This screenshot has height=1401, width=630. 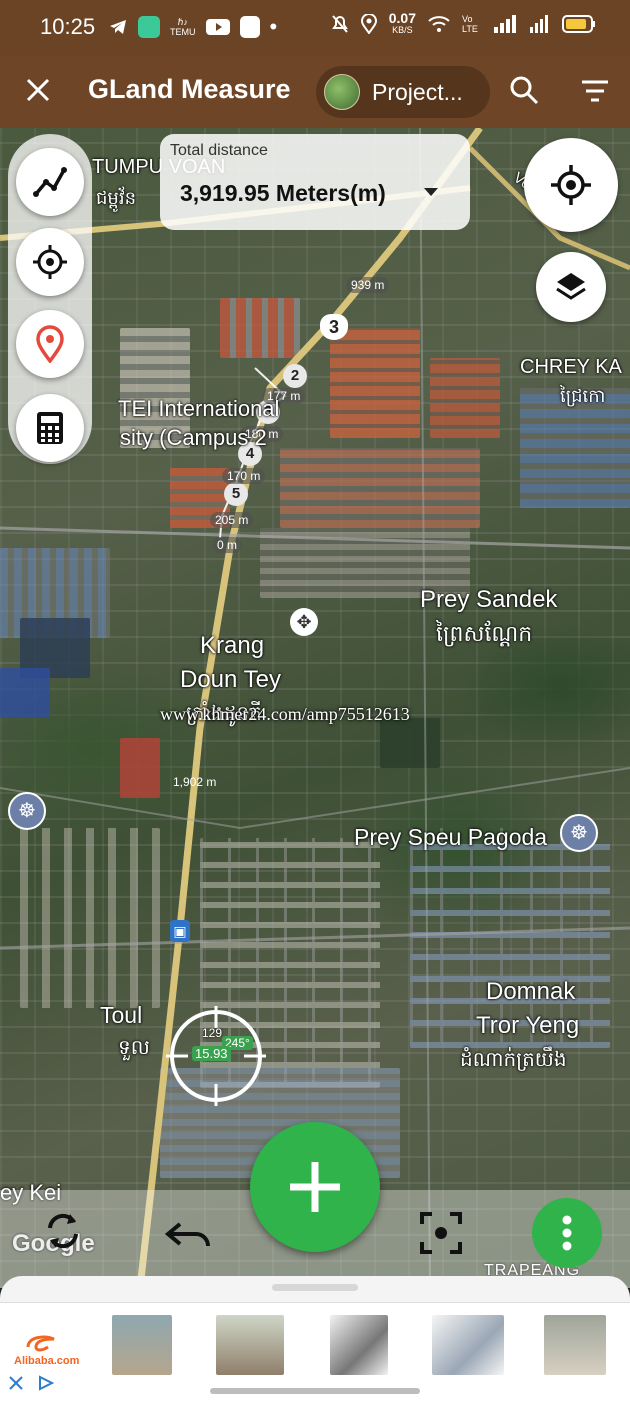 I want to click on path-tool-button, so click(x=50, y=182).